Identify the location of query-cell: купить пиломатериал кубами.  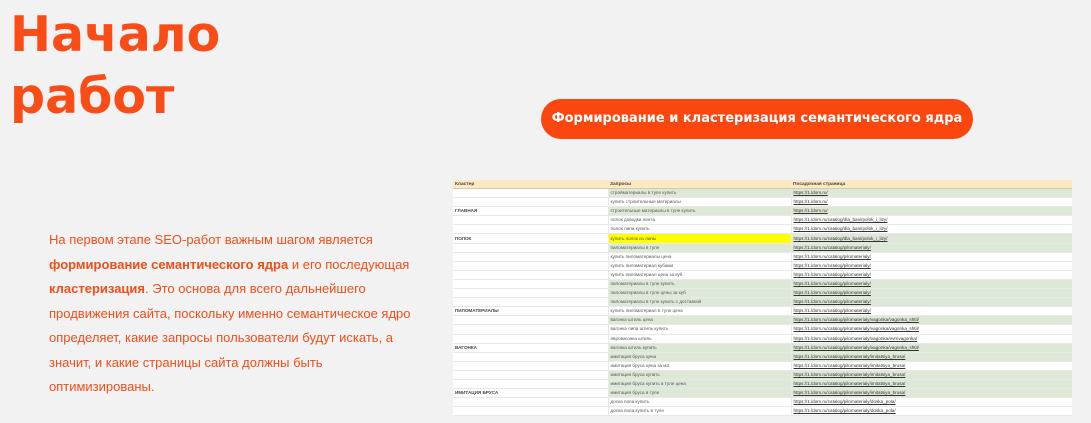
(700, 266).